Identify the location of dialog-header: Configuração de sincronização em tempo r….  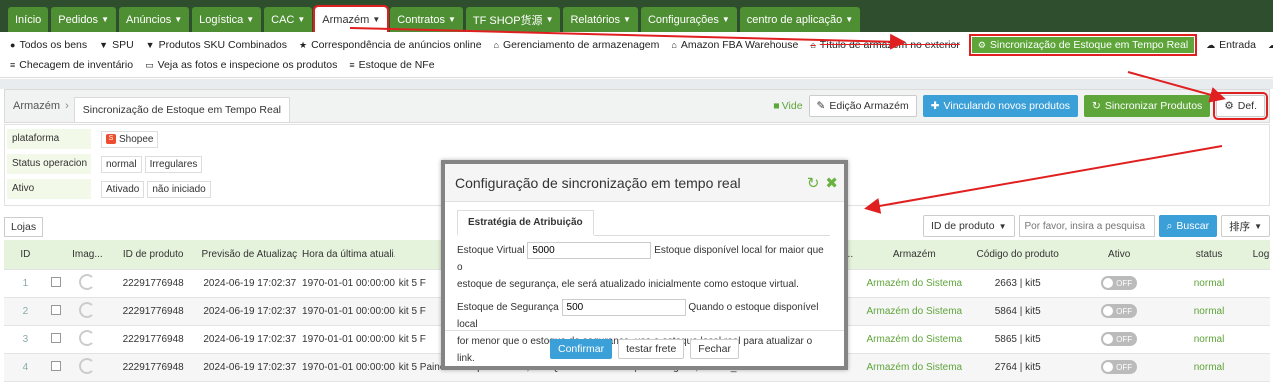
(644, 183).